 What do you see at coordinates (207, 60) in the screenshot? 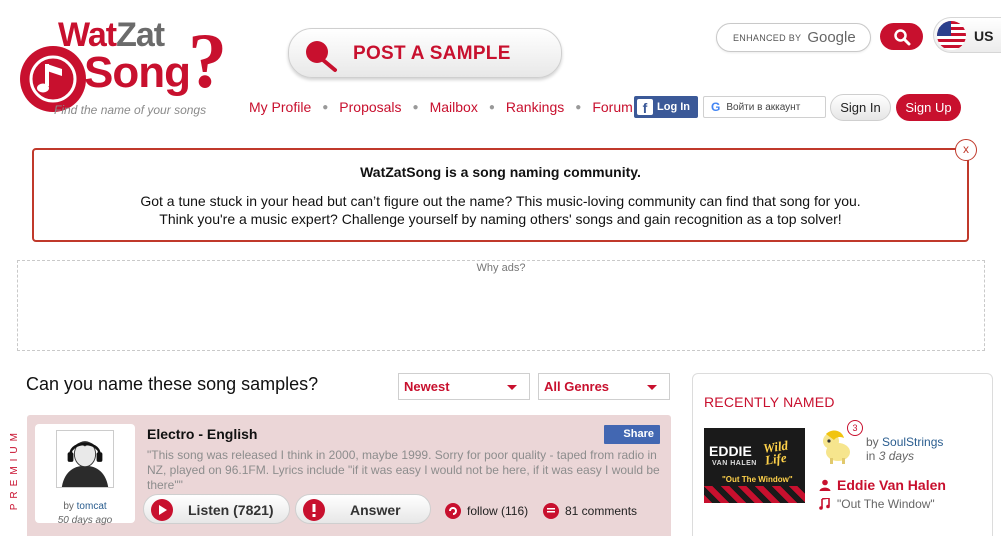
I see `logo-question-mark: ?` at bounding box center [207, 60].